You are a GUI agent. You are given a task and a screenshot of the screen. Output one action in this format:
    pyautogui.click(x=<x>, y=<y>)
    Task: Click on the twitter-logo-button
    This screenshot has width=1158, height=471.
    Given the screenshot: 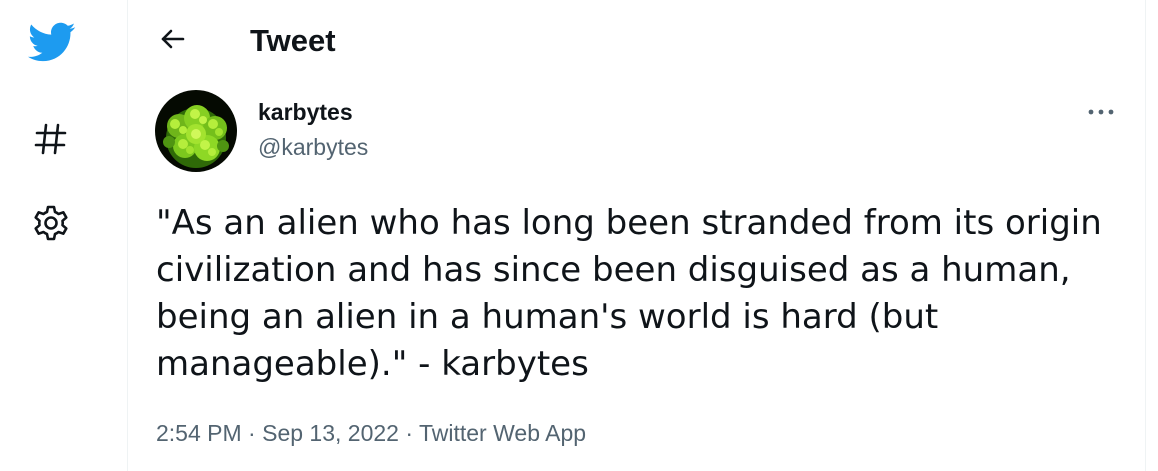 What is the action you would take?
    pyautogui.click(x=51, y=42)
    